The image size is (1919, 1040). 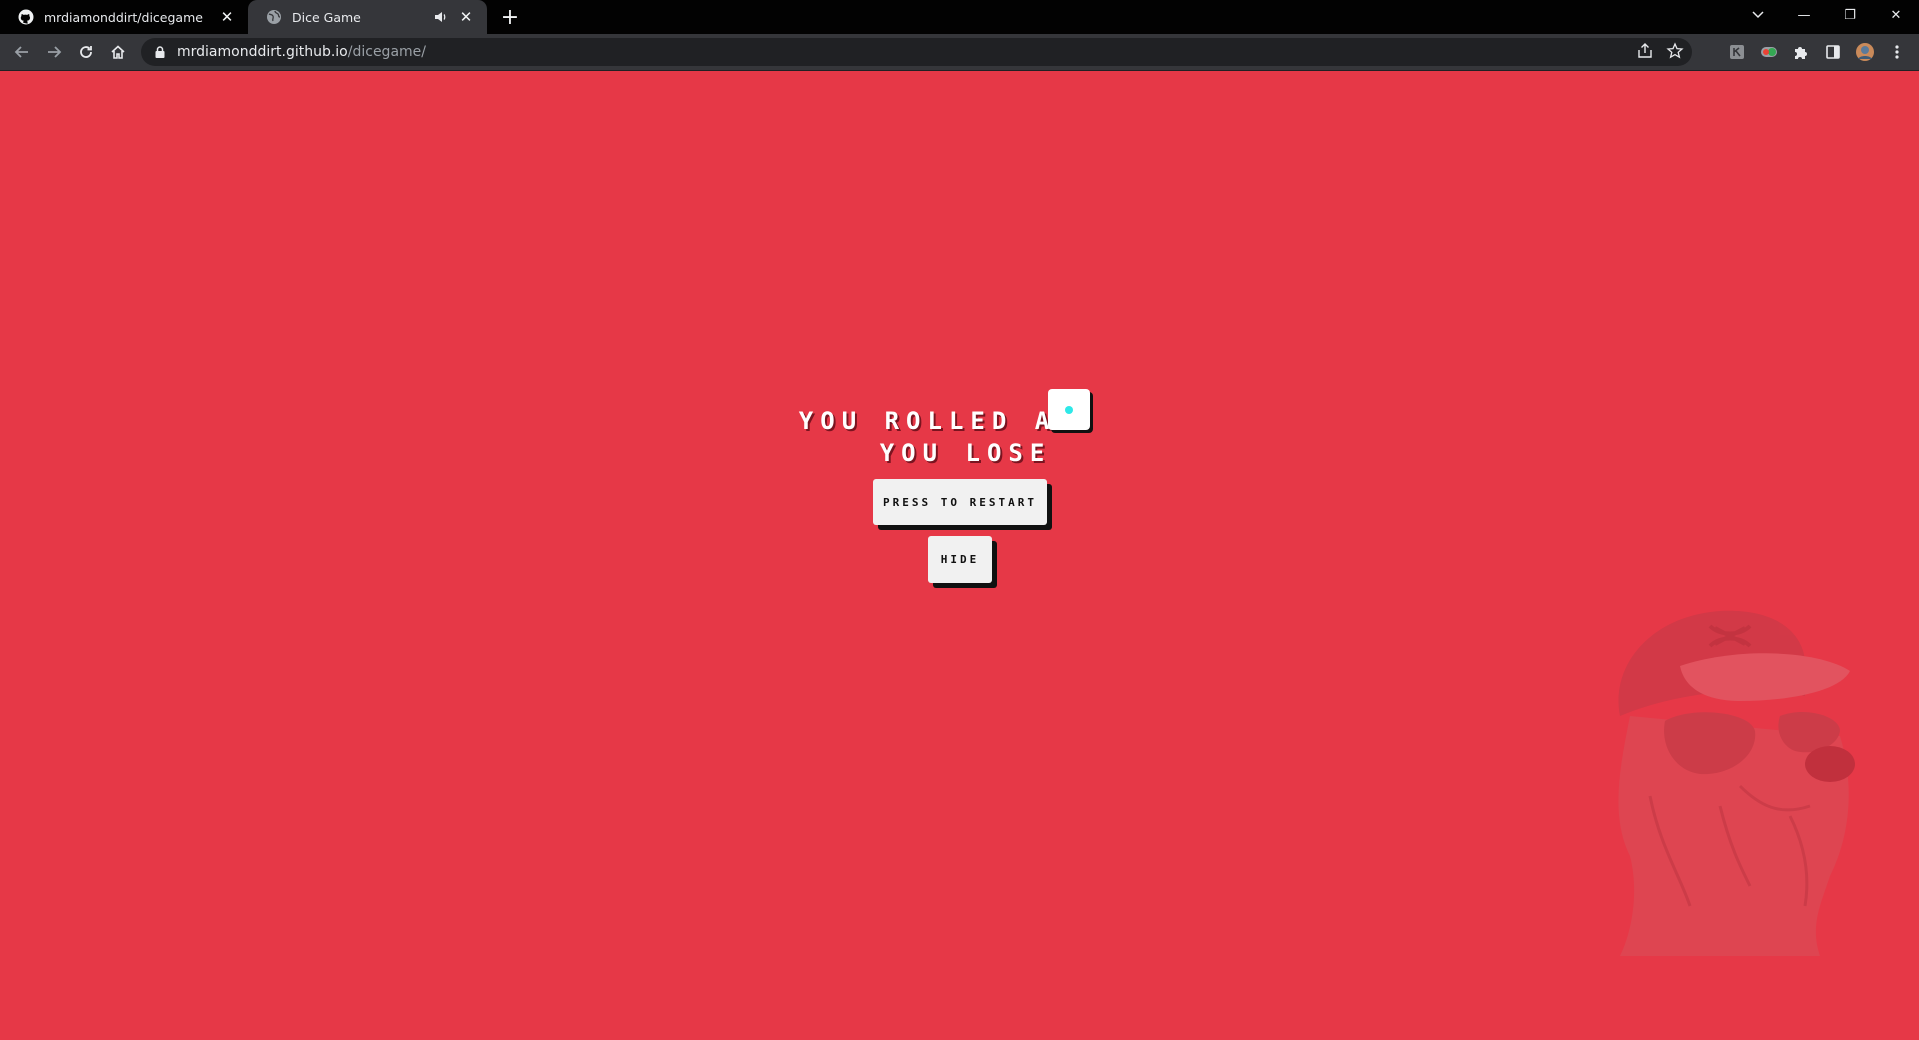 What do you see at coordinates (367, 17) in the screenshot?
I see `tab-dice-game: Dice Game ✕` at bounding box center [367, 17].